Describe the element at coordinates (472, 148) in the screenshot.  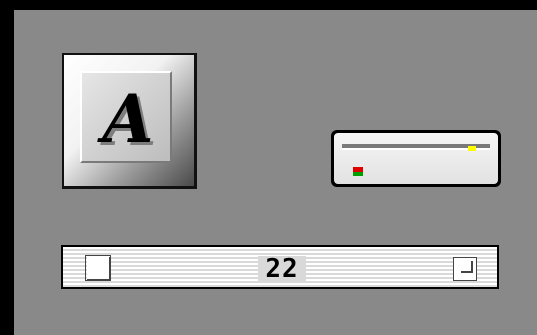
I see `drive-busy-light` at that location.